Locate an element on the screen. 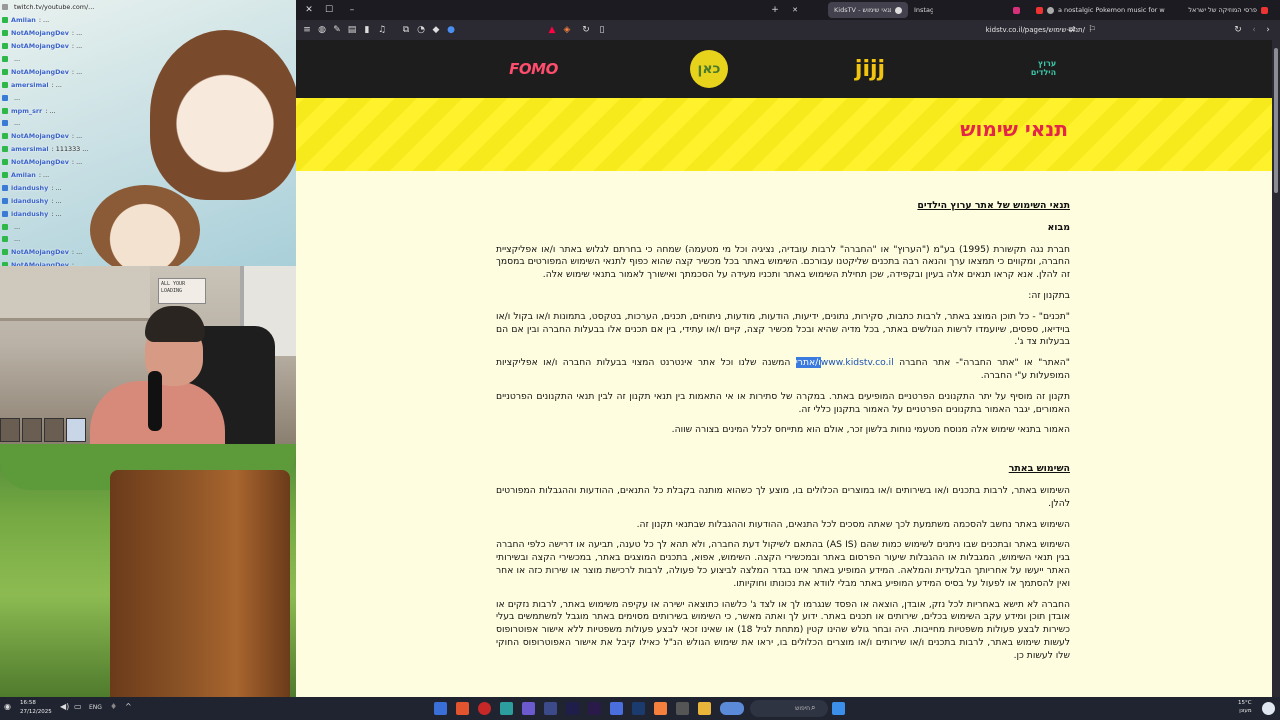 This screenshot has width=1280, height=720. weather-icon is located at coordinates (1268, 708).